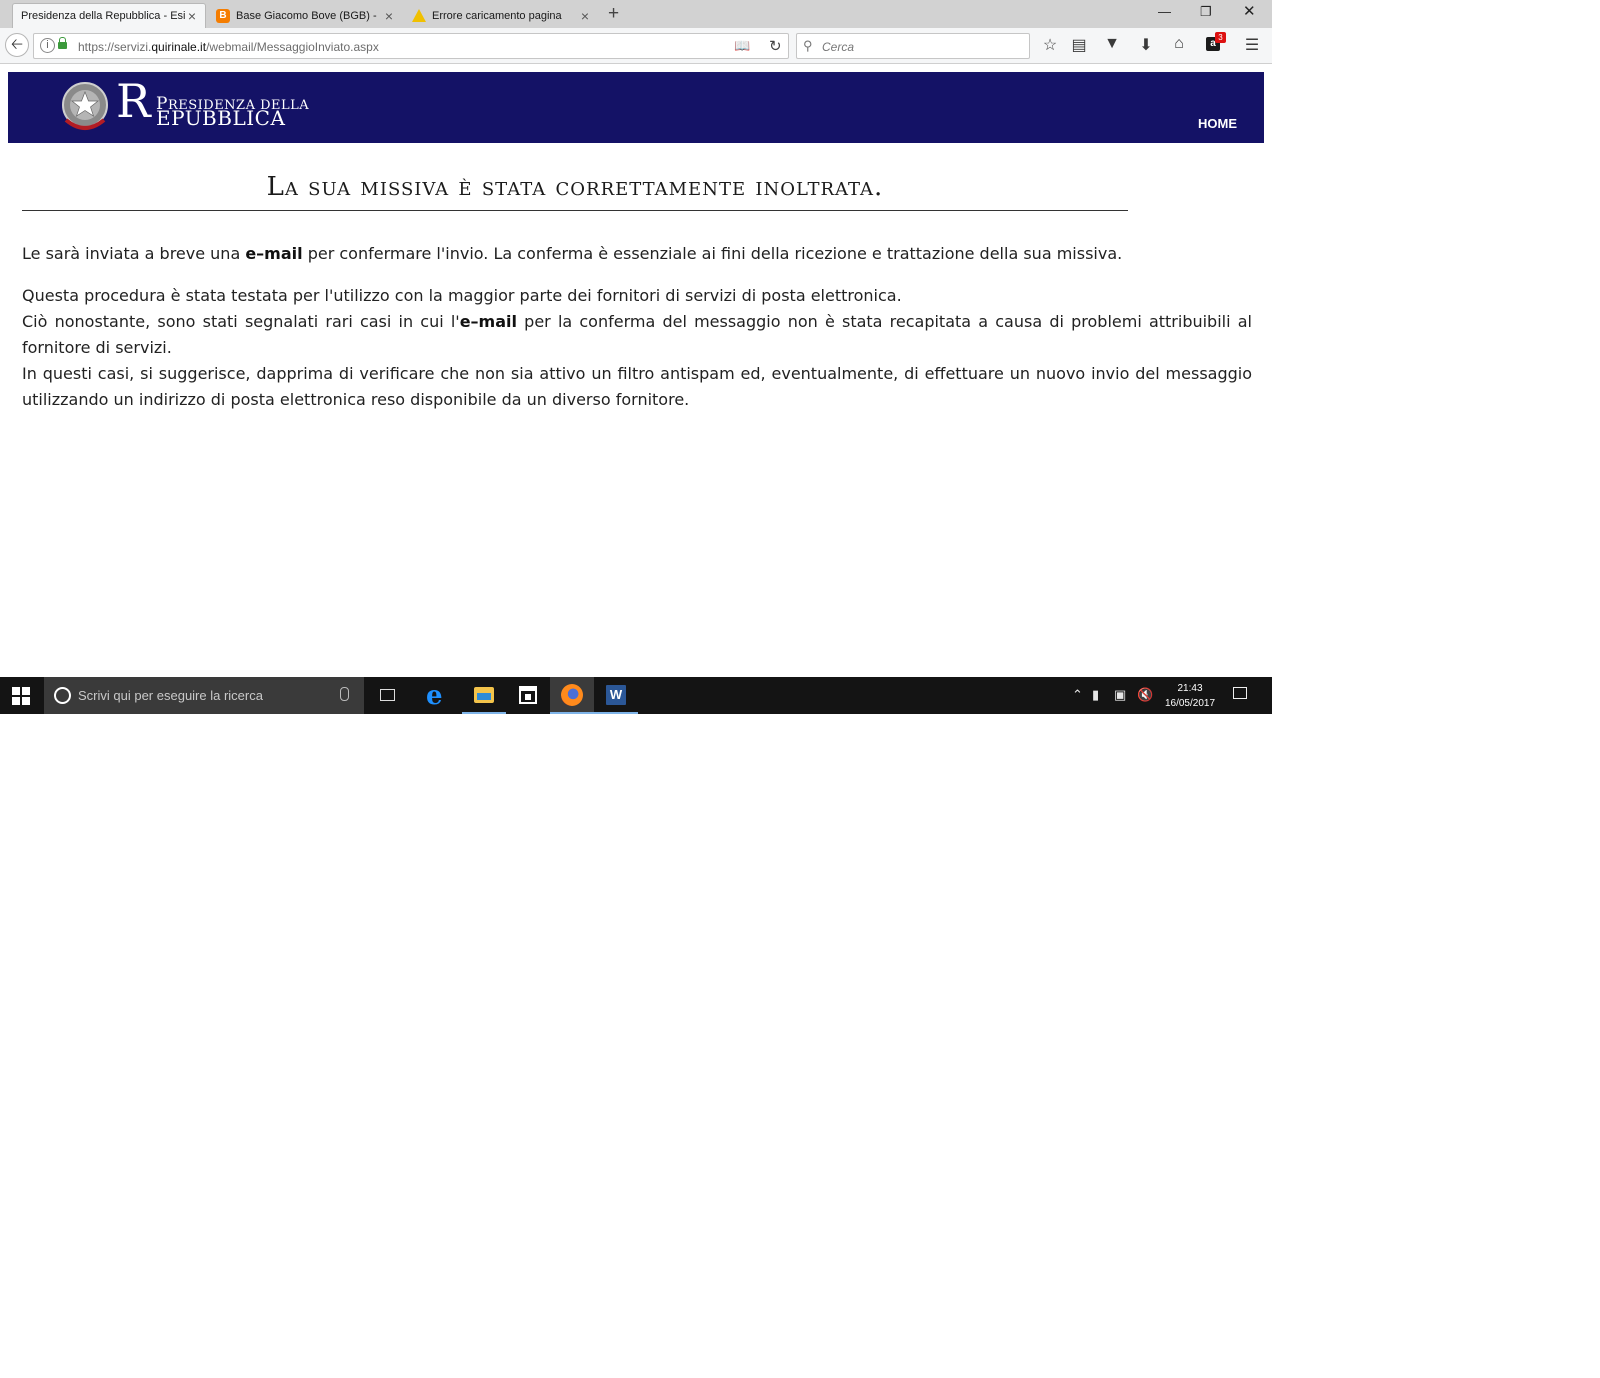 The image size is (1600, 1378). I want to click on url-domain: quirinale.it, so click(179, 47).